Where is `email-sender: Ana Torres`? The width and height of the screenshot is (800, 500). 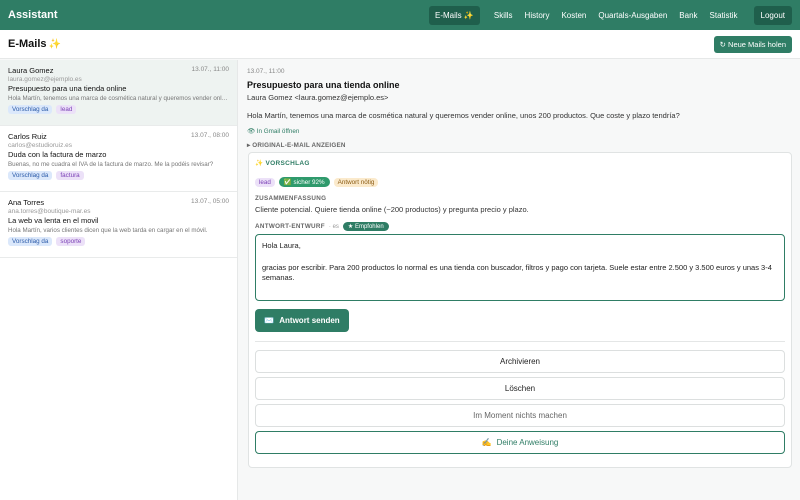
email-sender: Ana Torres is located at coordinates (26, 202).